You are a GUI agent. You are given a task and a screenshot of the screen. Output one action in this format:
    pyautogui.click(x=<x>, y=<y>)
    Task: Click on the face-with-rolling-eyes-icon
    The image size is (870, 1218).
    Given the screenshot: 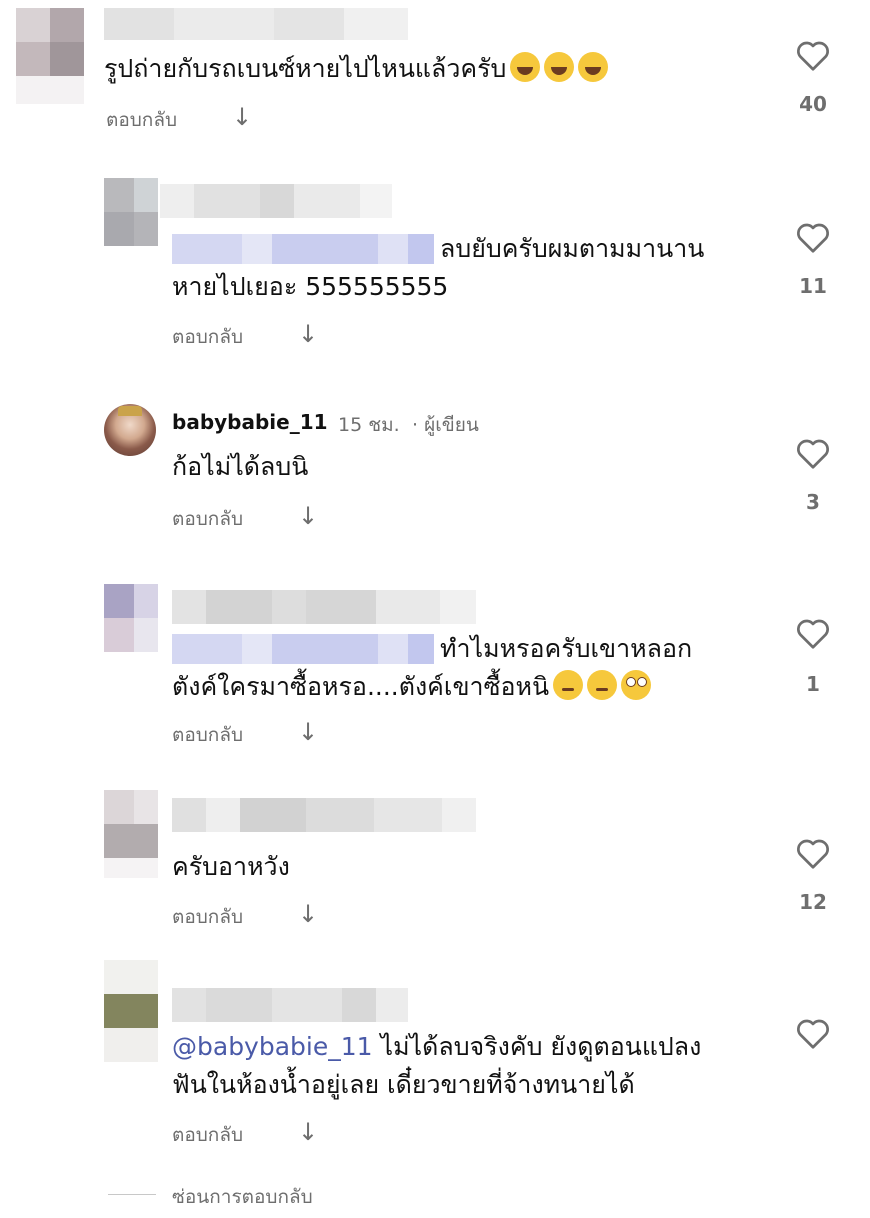 What is the action you would take?
    pyautogui.click(x=636, y=685)
    